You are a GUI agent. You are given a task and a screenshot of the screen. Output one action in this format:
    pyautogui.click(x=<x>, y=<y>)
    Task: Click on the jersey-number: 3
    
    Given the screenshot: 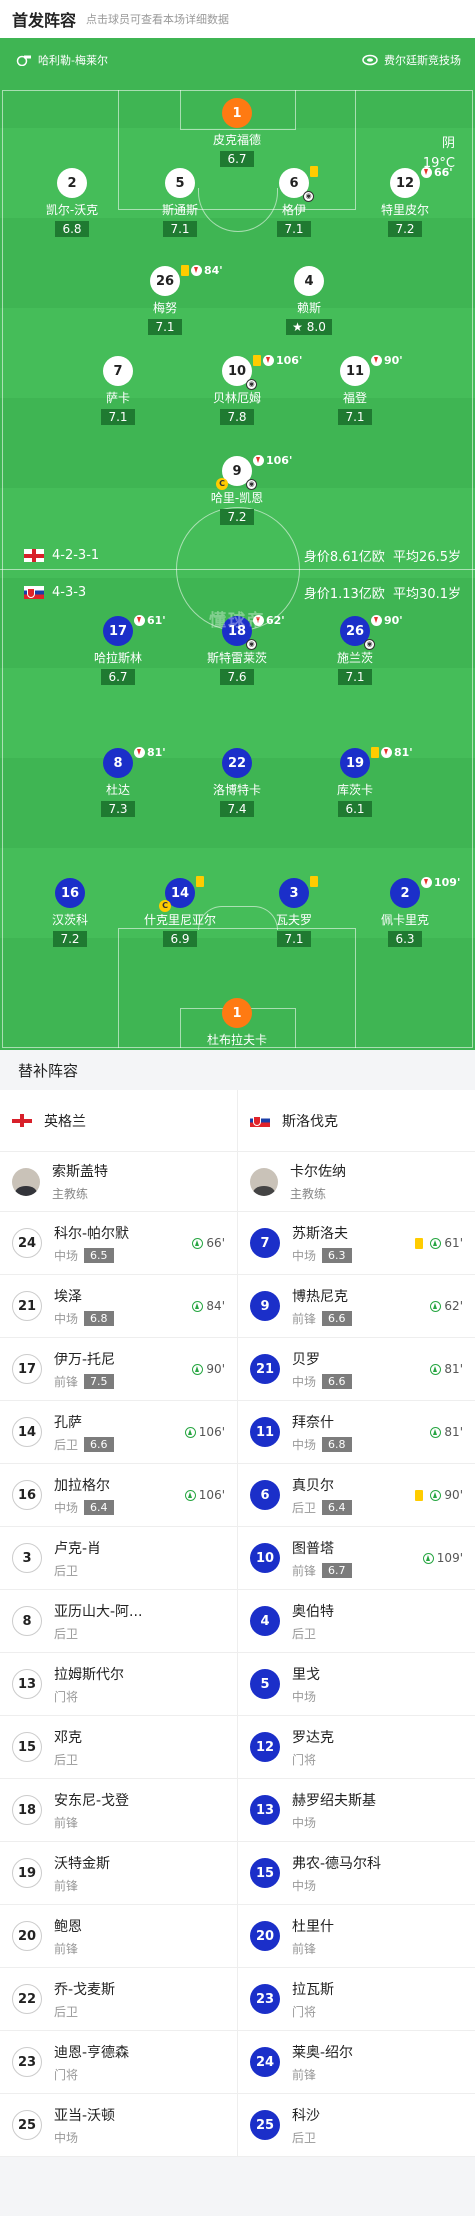 What is the action you would take?
    pyautogui.click(x=27, y=1558)
    